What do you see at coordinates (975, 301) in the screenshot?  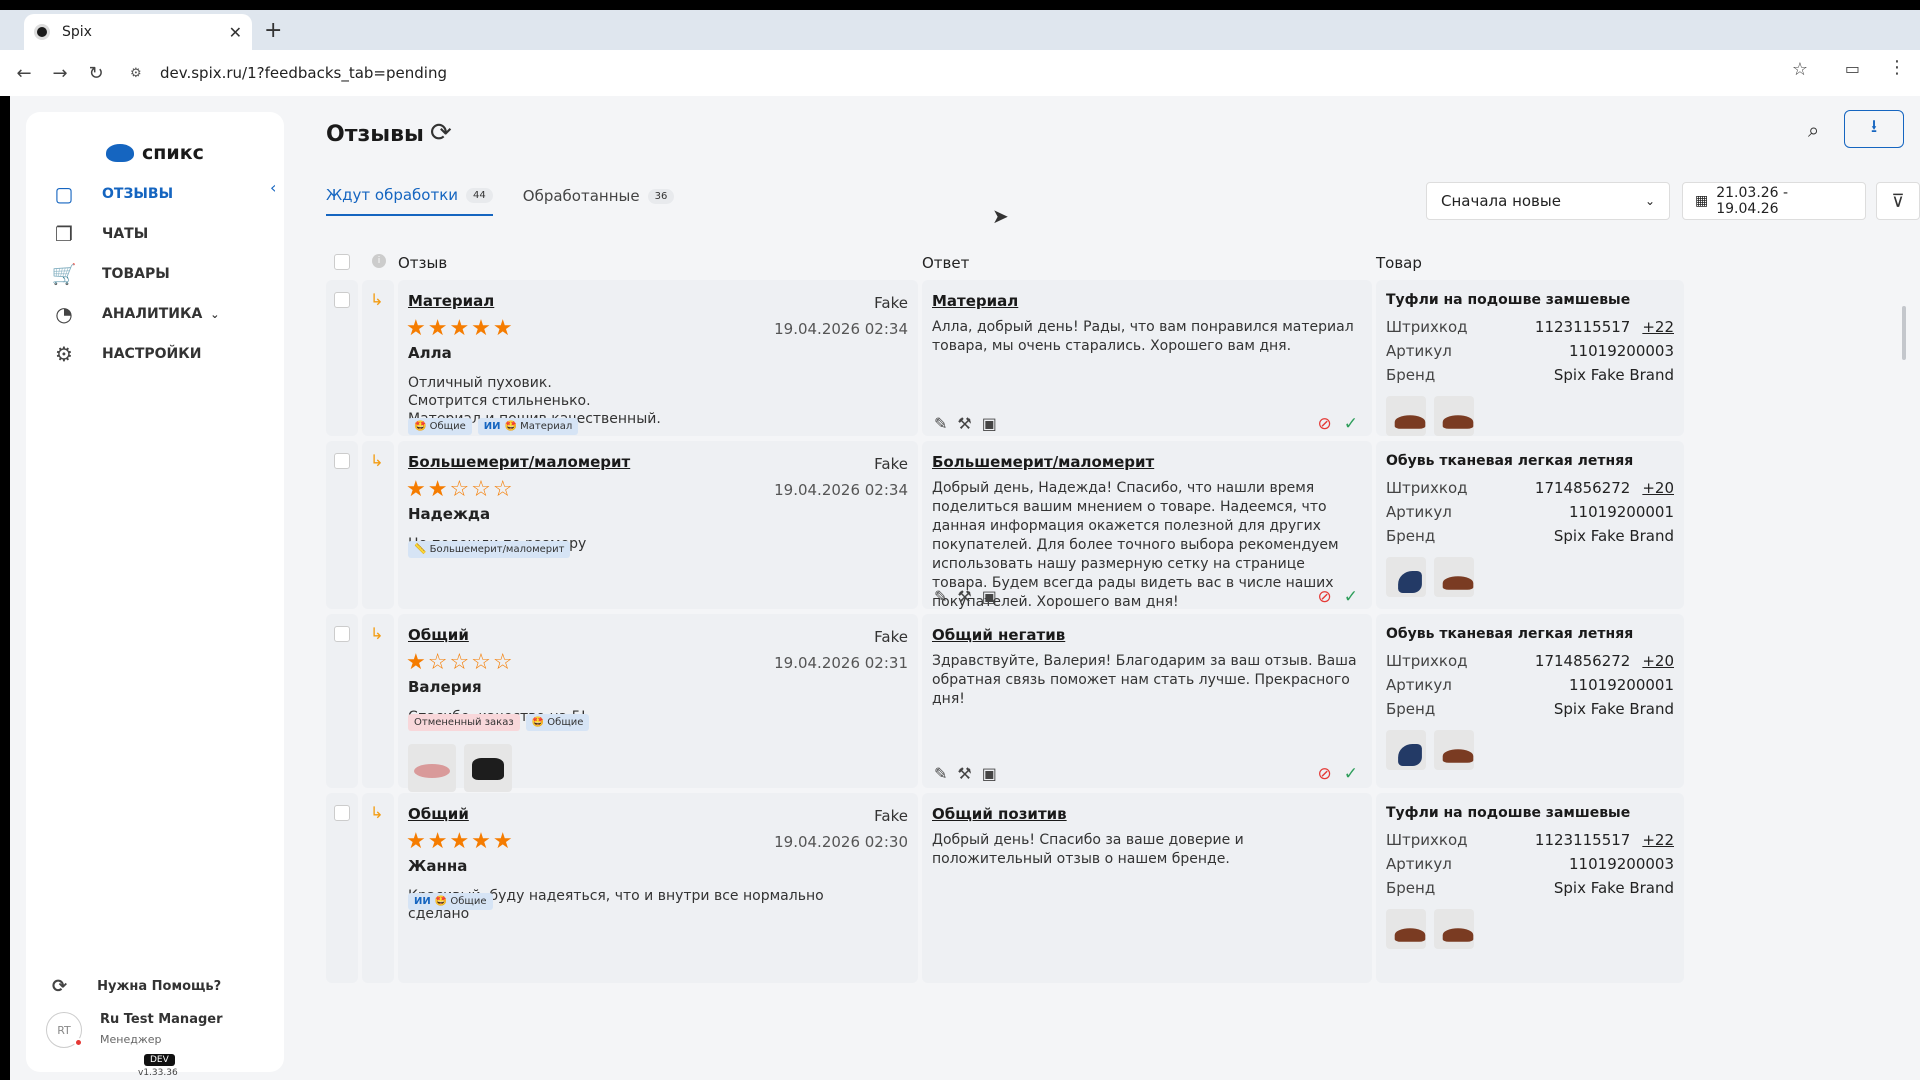 I see `answer-topic: Материал` at bounding box center [975, 301].